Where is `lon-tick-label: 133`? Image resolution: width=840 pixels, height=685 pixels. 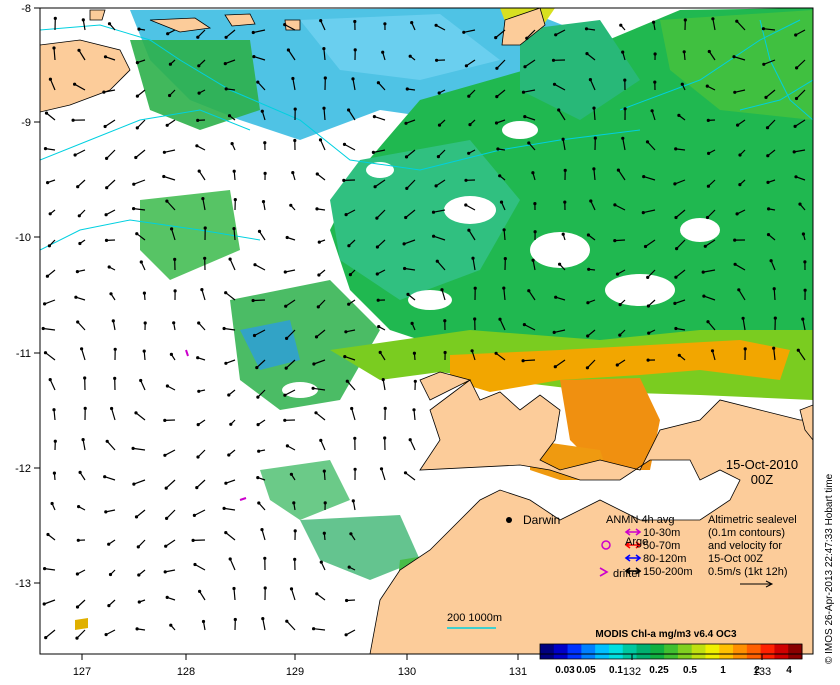 lon-tick-label: 133 is located at coordinates (762, 672).